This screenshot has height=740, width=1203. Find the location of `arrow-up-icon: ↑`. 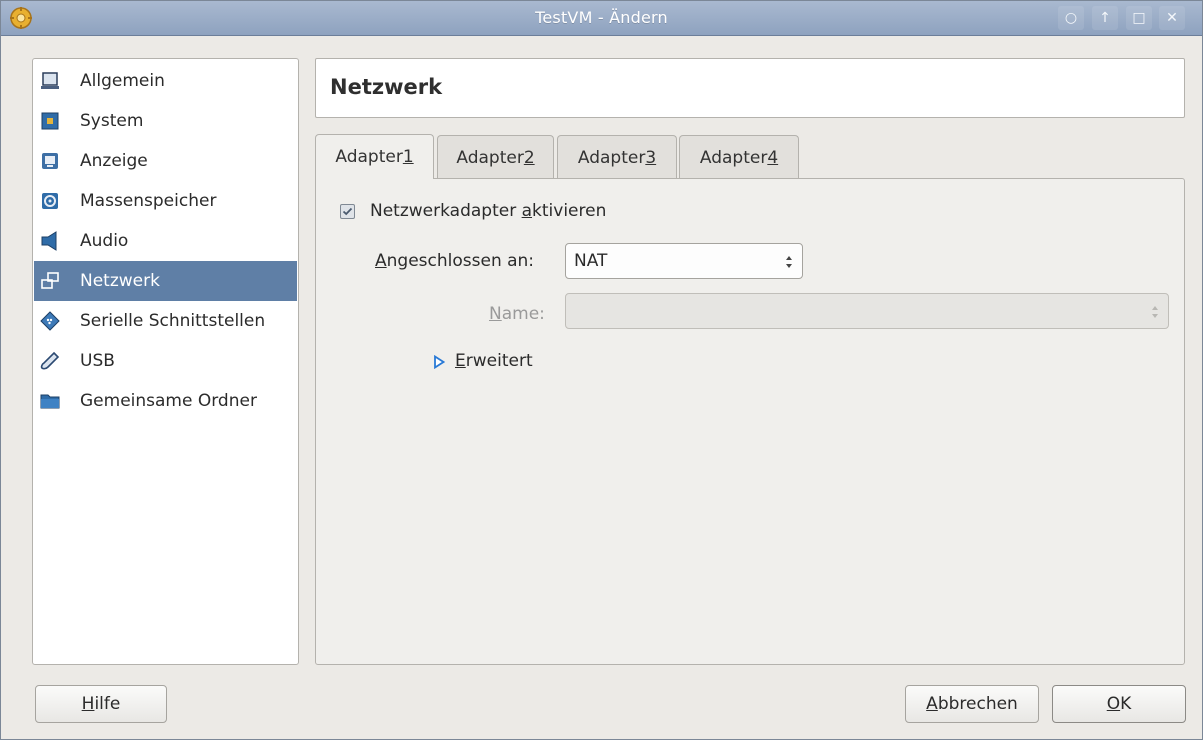

arrow-up-icon: ↑ is located at coordinates (1105, 18).